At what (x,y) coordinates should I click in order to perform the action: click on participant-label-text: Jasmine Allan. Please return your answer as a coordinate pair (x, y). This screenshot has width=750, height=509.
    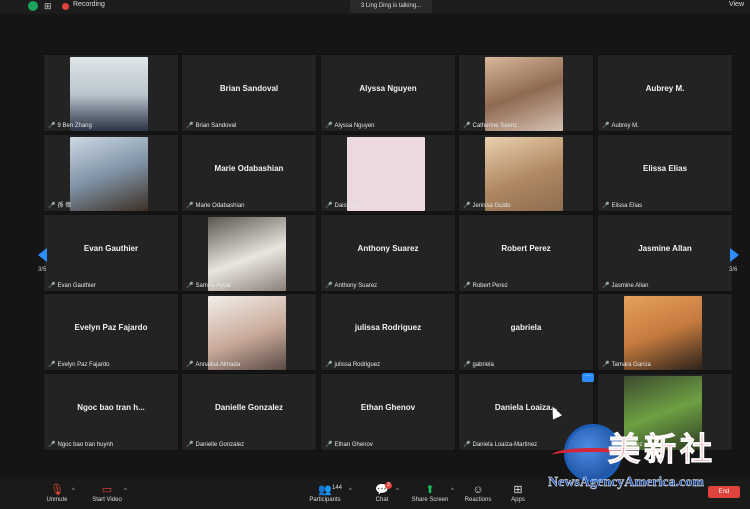
    Looking at the image, I should click on (630, 286).